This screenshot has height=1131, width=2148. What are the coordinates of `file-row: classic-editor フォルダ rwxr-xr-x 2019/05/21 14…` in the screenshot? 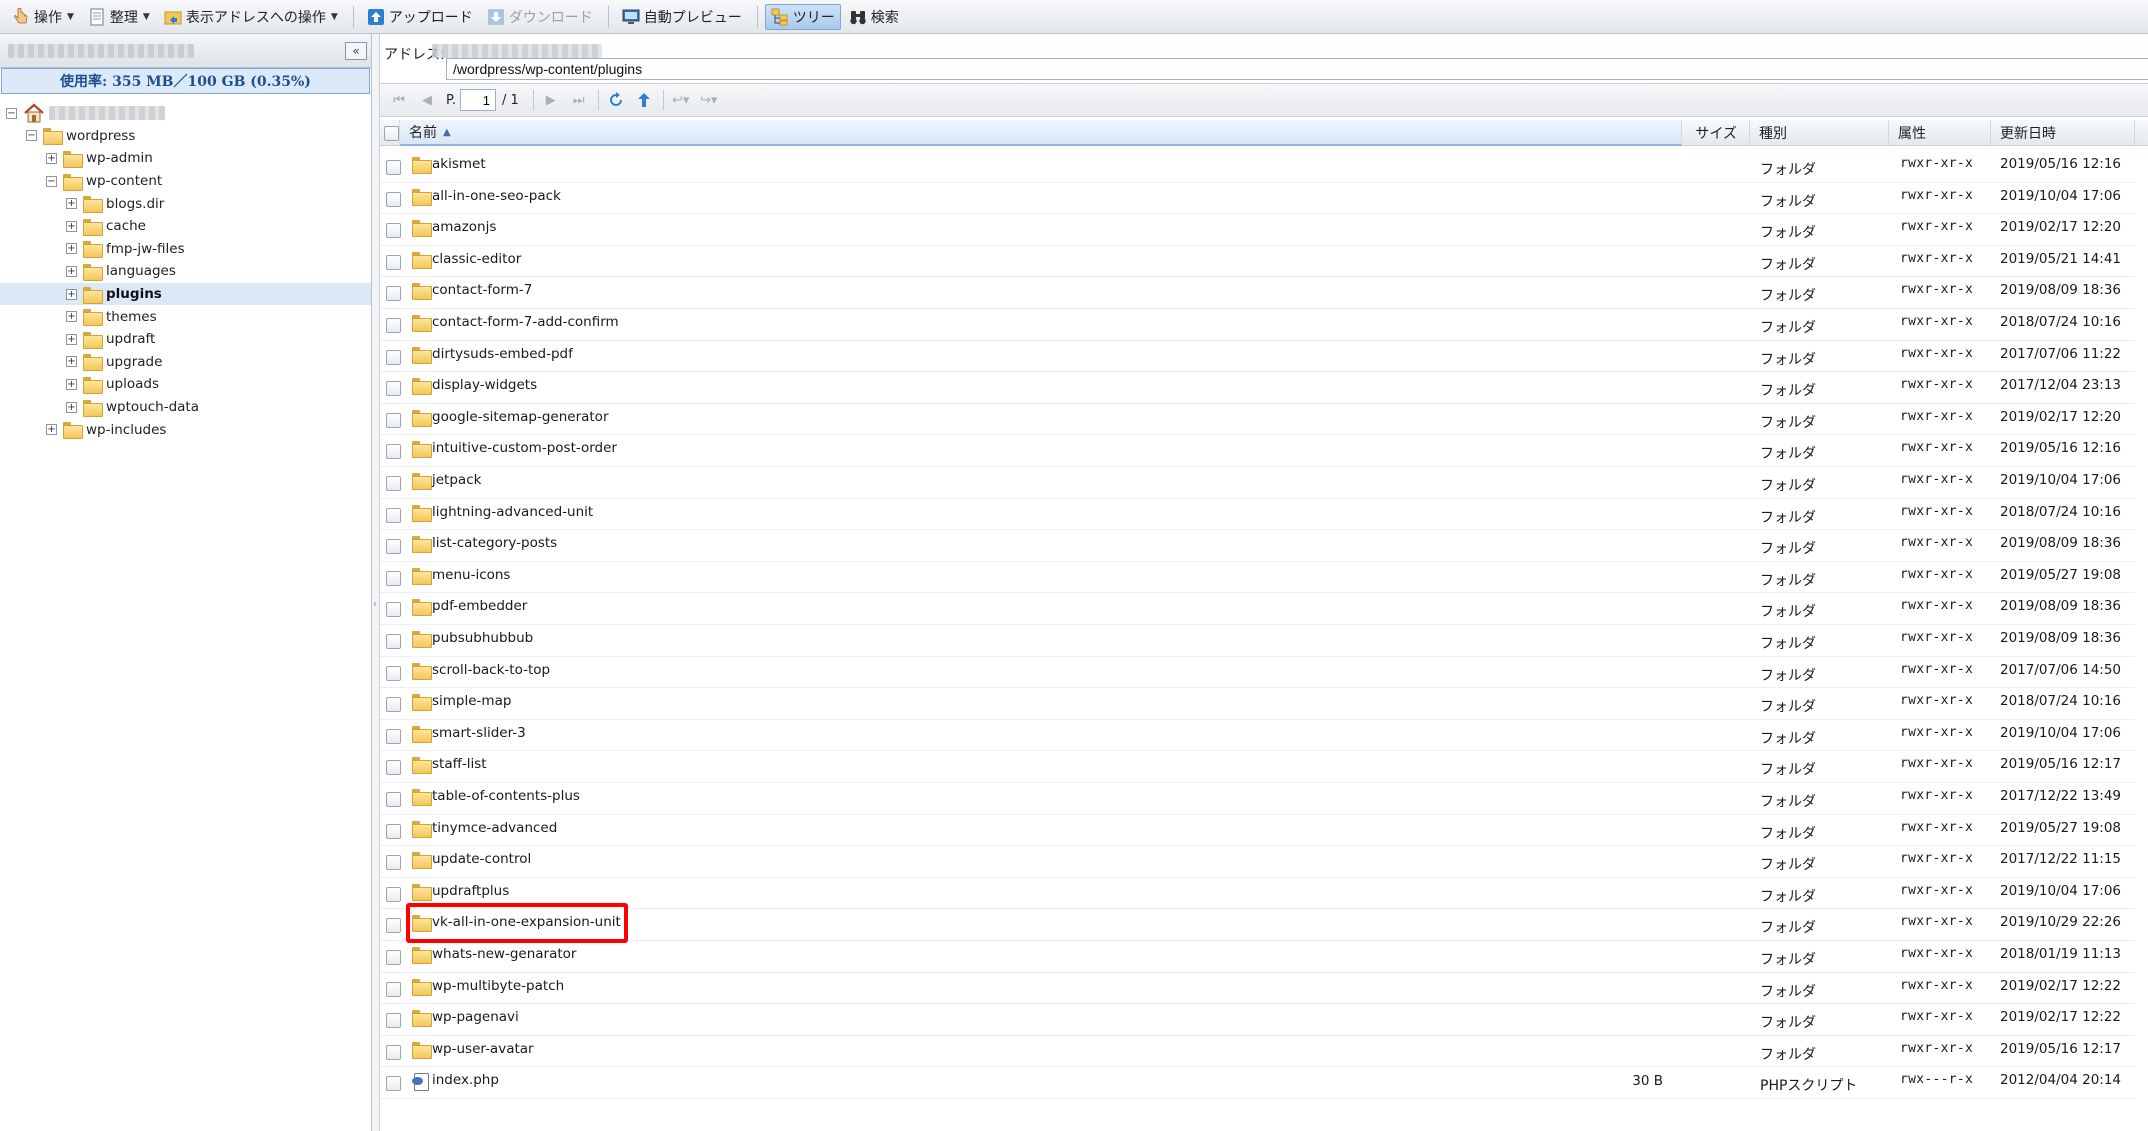 It's located at (1257, 262).